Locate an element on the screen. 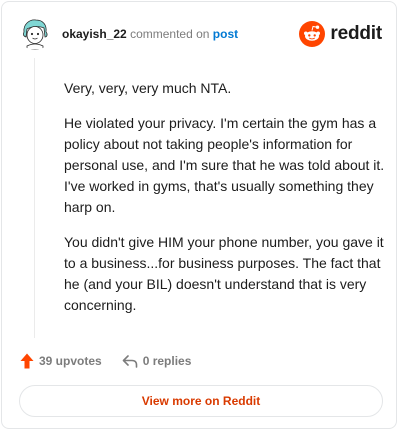 The height and width of the screenshot is (432, 400). commented-on-text: commented on is located at coordinates (170, 34).